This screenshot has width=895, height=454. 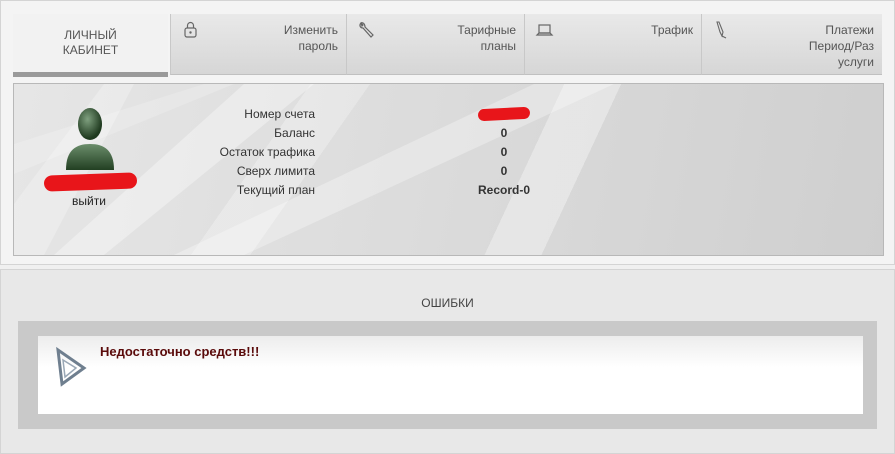 What do you see at coordinates (318, 46) in the screenshot?
I see `tab-label-line: пароль` at bounding box center [318, 46].